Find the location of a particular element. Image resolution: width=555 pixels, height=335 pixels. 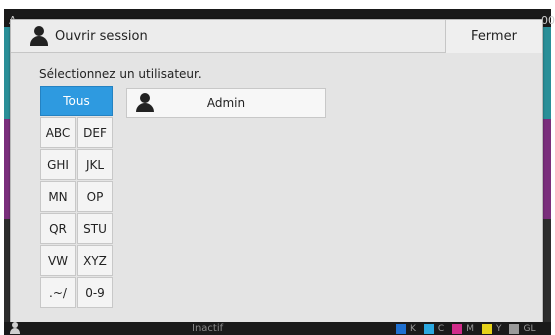

index-button-mn: MN is located at coordinates (58, 196).